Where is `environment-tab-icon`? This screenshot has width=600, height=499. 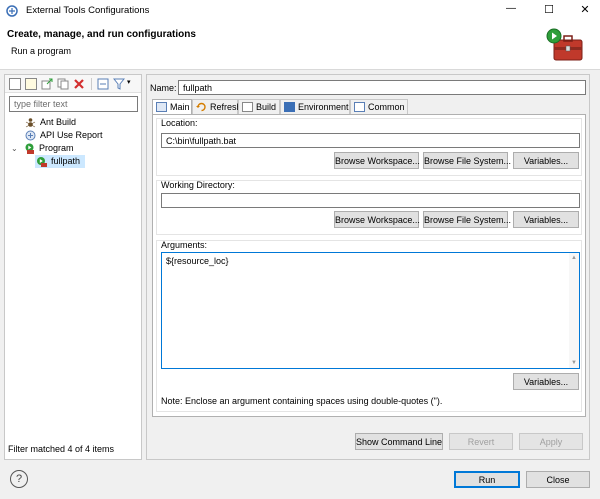
environment-tab-icon is located at coordinates (289, 107).